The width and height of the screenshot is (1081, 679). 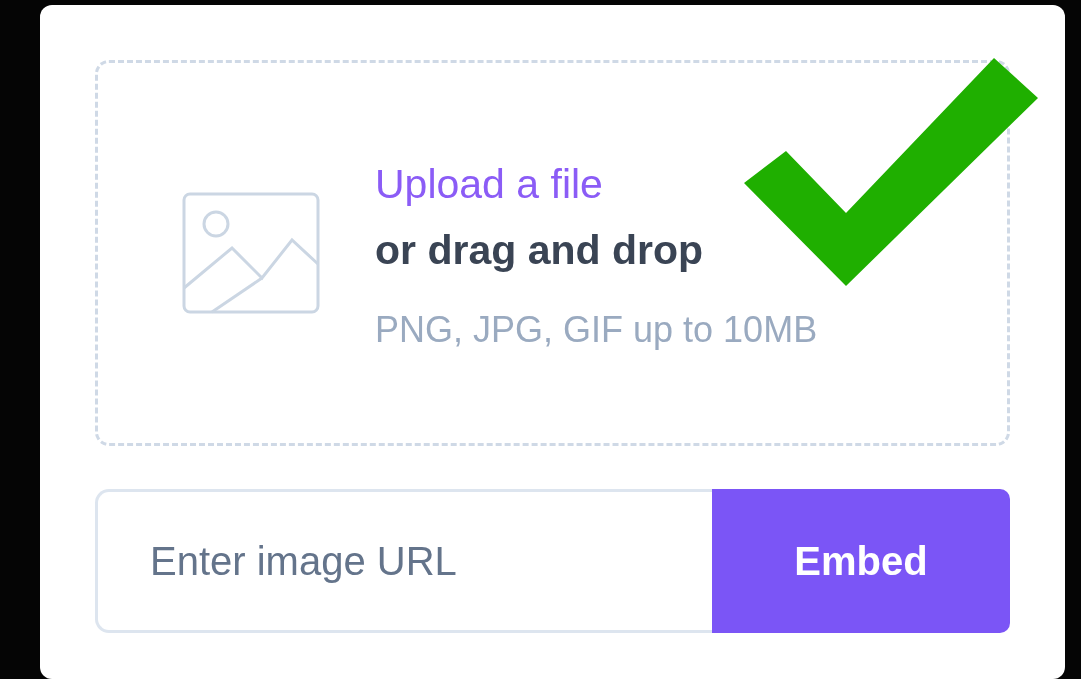 I want to click on checkmark-icon, so click(x=891, y=173).